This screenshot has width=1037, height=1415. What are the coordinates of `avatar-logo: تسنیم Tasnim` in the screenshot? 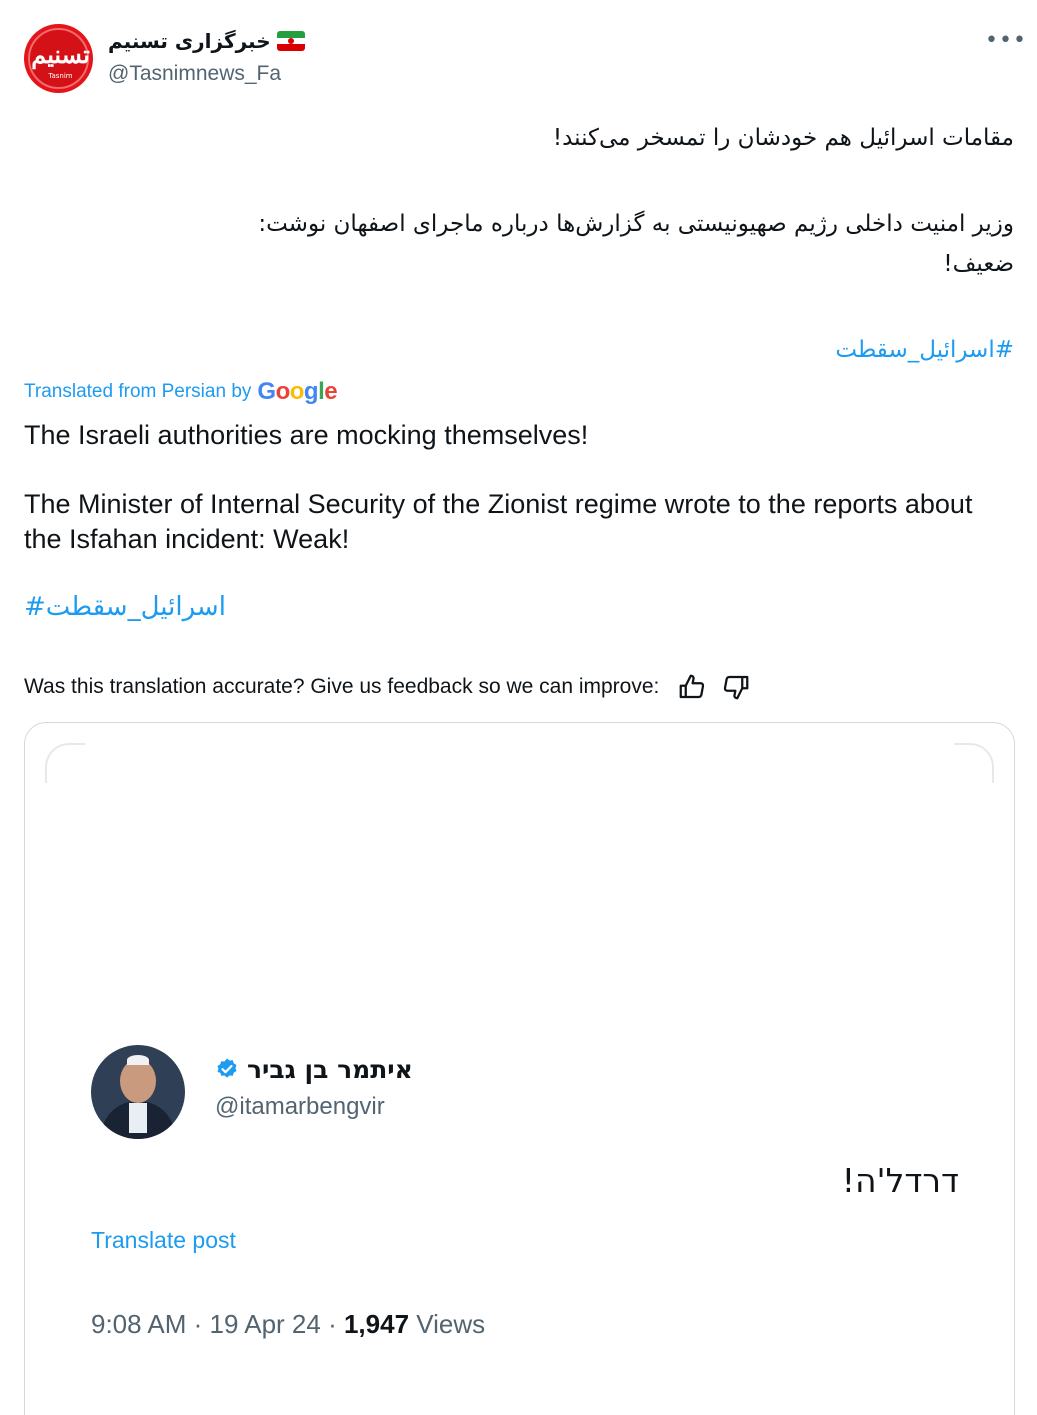 It's located at (59, 58).